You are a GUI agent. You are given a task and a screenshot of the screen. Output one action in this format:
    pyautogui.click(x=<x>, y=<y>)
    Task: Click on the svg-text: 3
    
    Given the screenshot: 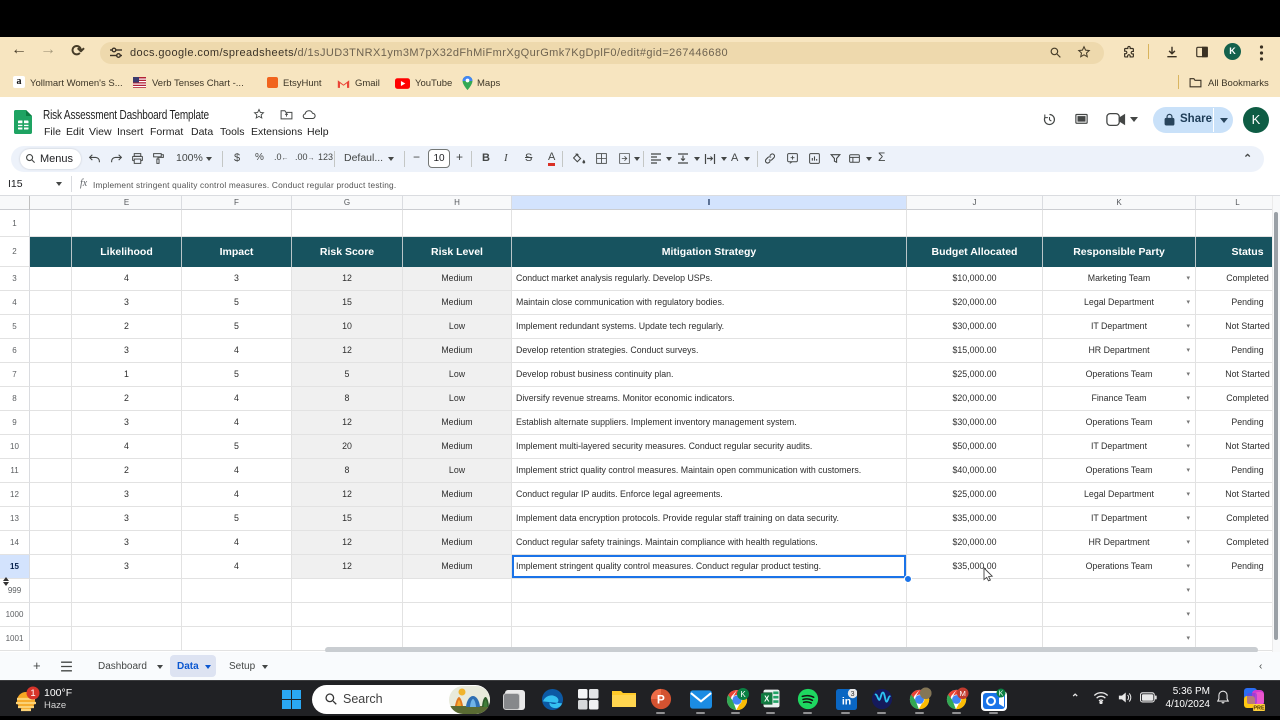 What is the action you would take?
    pyautogui.click(x=853, y=694)
    